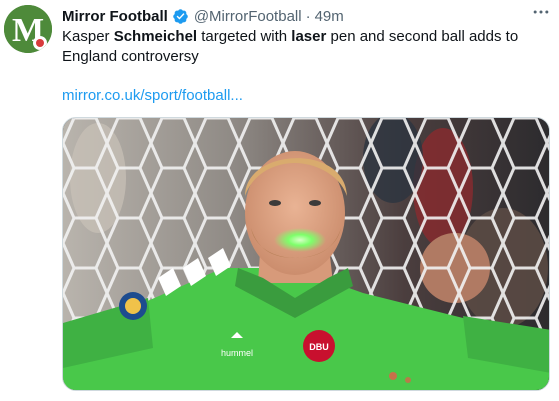 The image size is (559, 401). What do you see at coordinates (237, 353) in the screenshot?
I see `svg-text: hummel` at bounding box center [237, 353].